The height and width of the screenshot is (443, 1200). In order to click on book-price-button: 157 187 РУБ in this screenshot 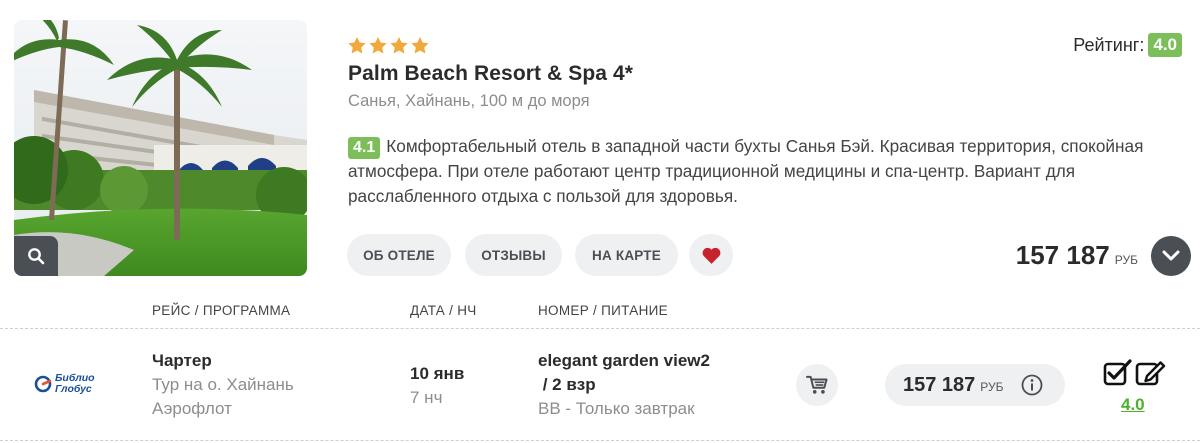, I will do `click(975, 385)`.